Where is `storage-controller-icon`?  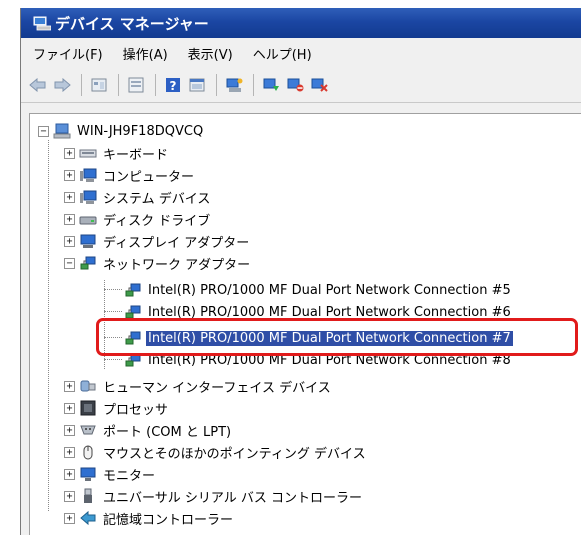
storage-controller-icon is located at coordinates (88, 518).